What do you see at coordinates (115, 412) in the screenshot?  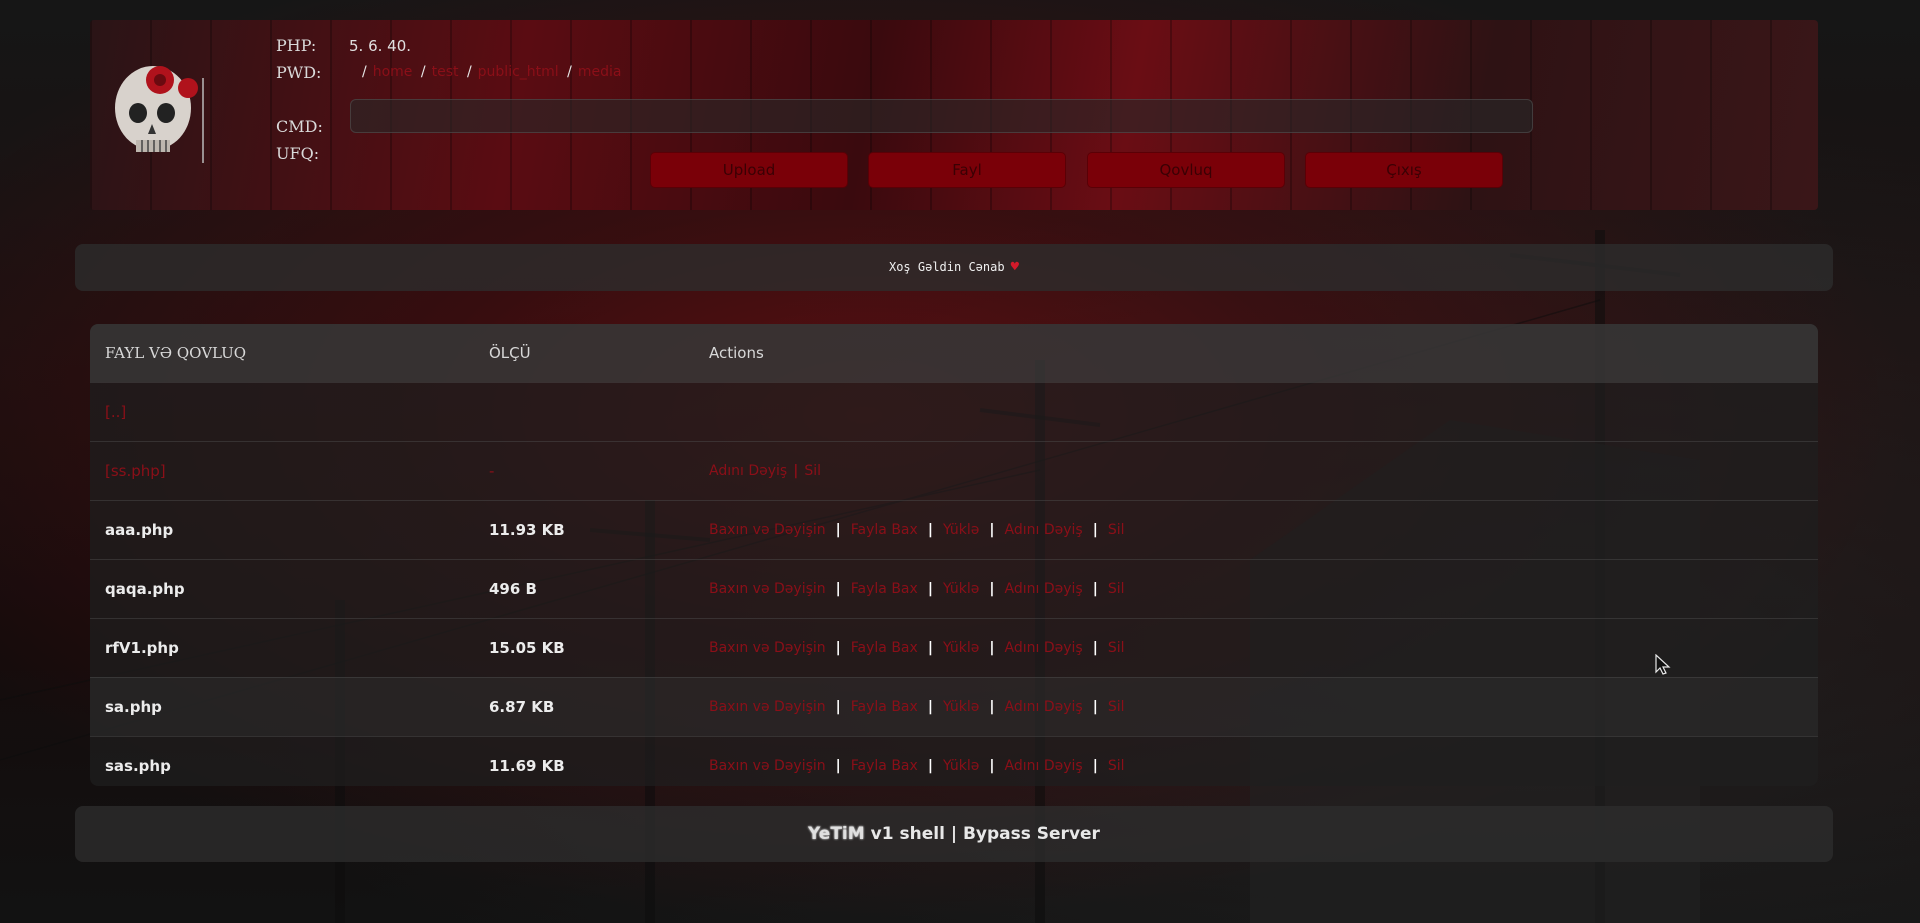 I see `parent-dir-link: [..]` at bounding box center [115, 412].